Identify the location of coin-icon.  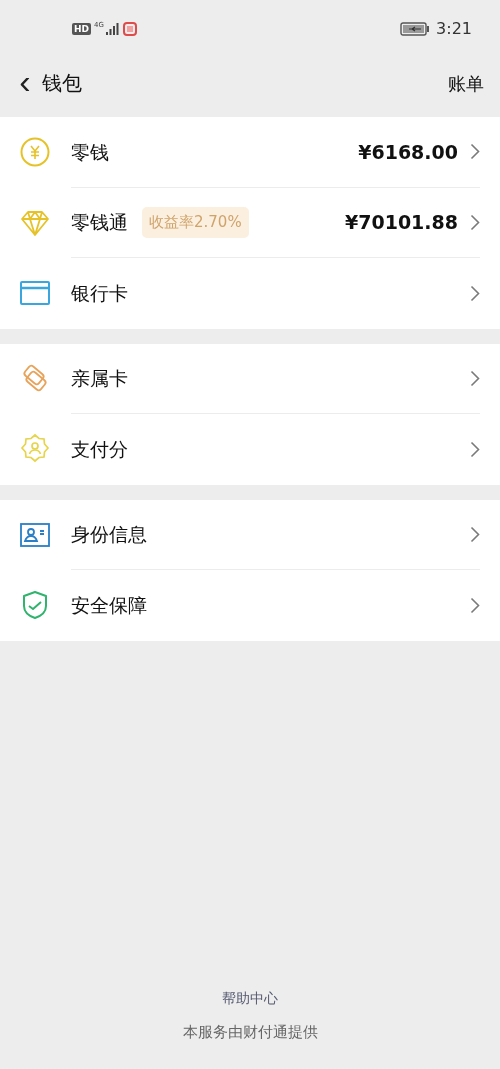
(35, 152).